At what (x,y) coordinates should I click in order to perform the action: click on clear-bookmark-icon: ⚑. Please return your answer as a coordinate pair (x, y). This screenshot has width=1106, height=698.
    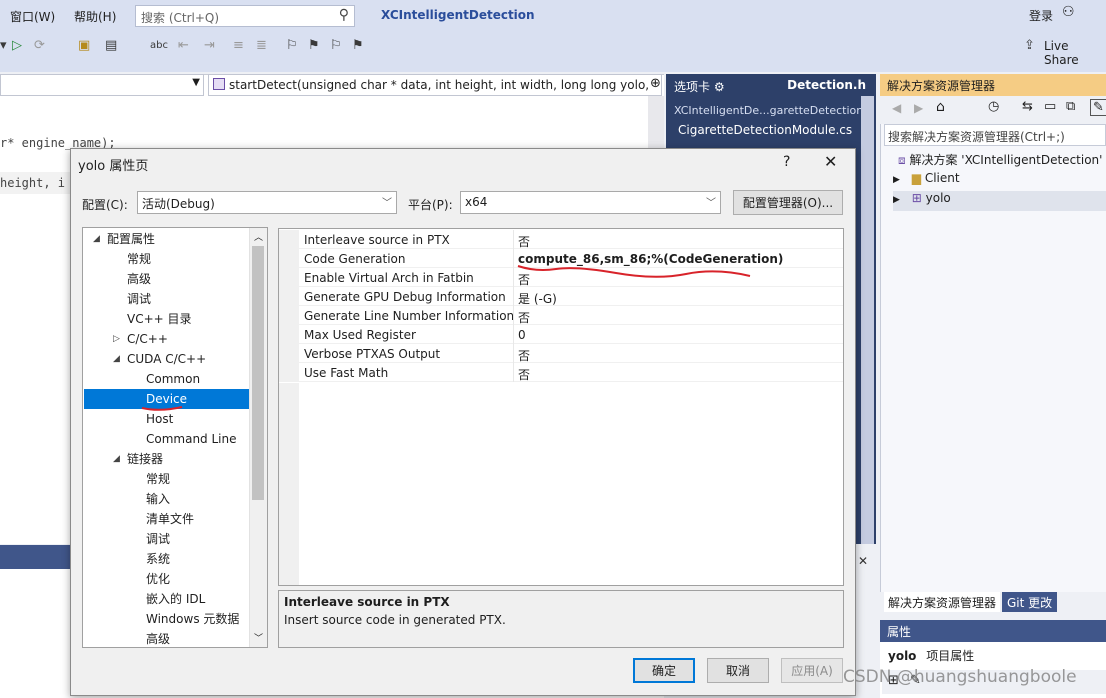
    Looking at the image, I should click on (358, 45).